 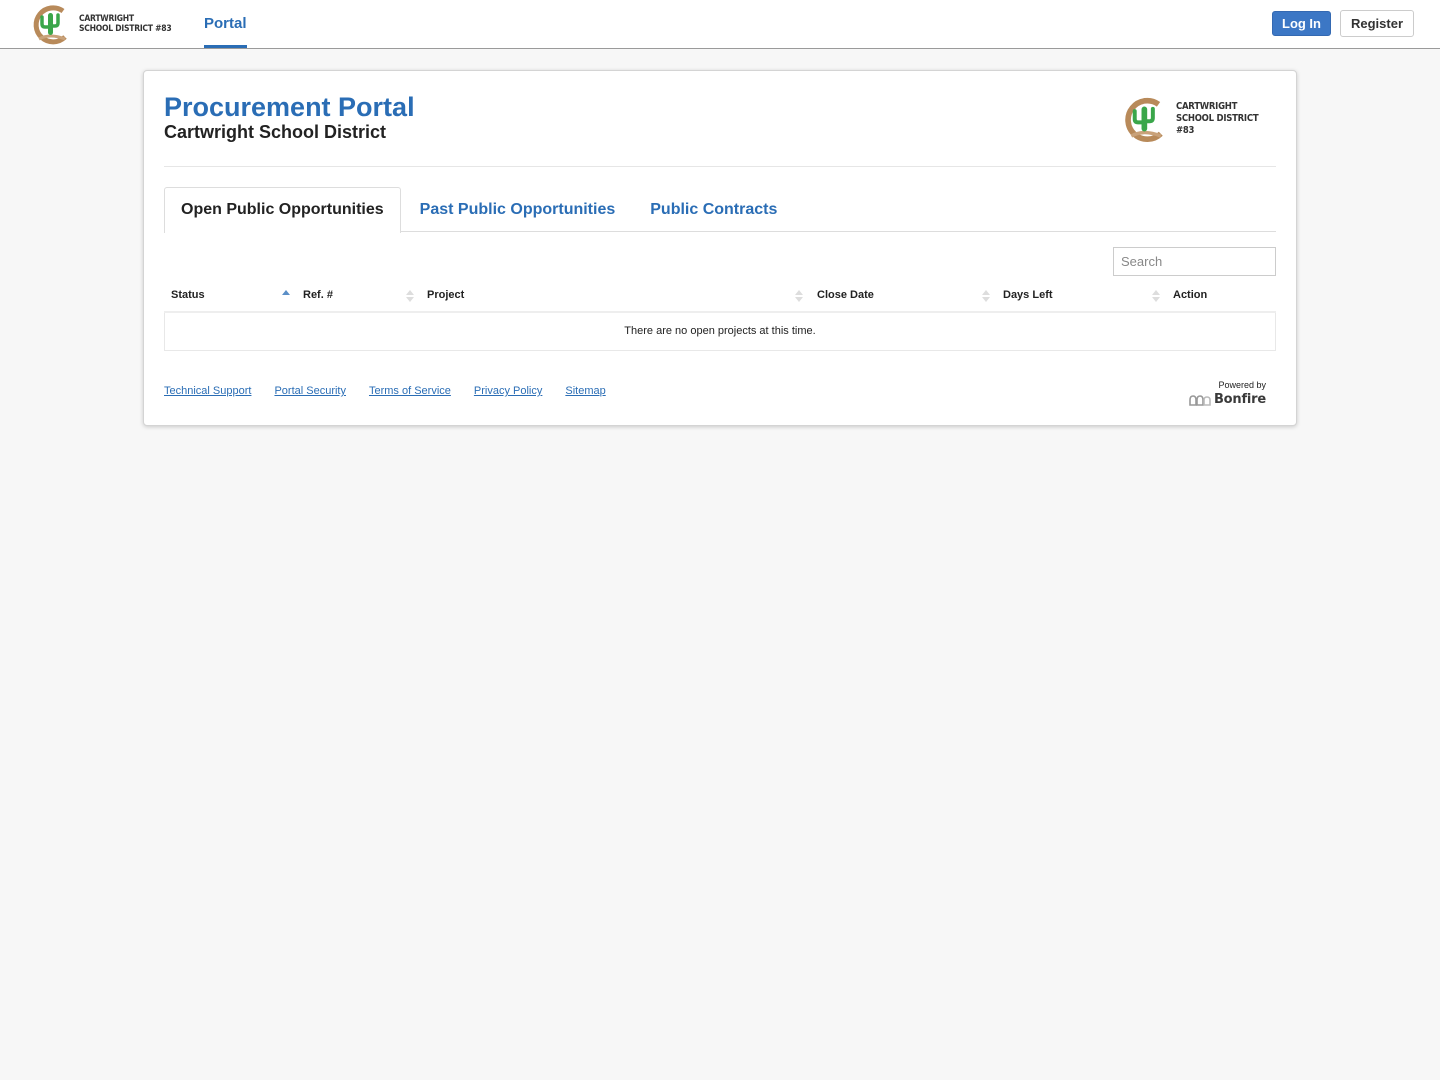 I want to click on bonfire-brand: Bonfire, so click(x=1225, y=399).